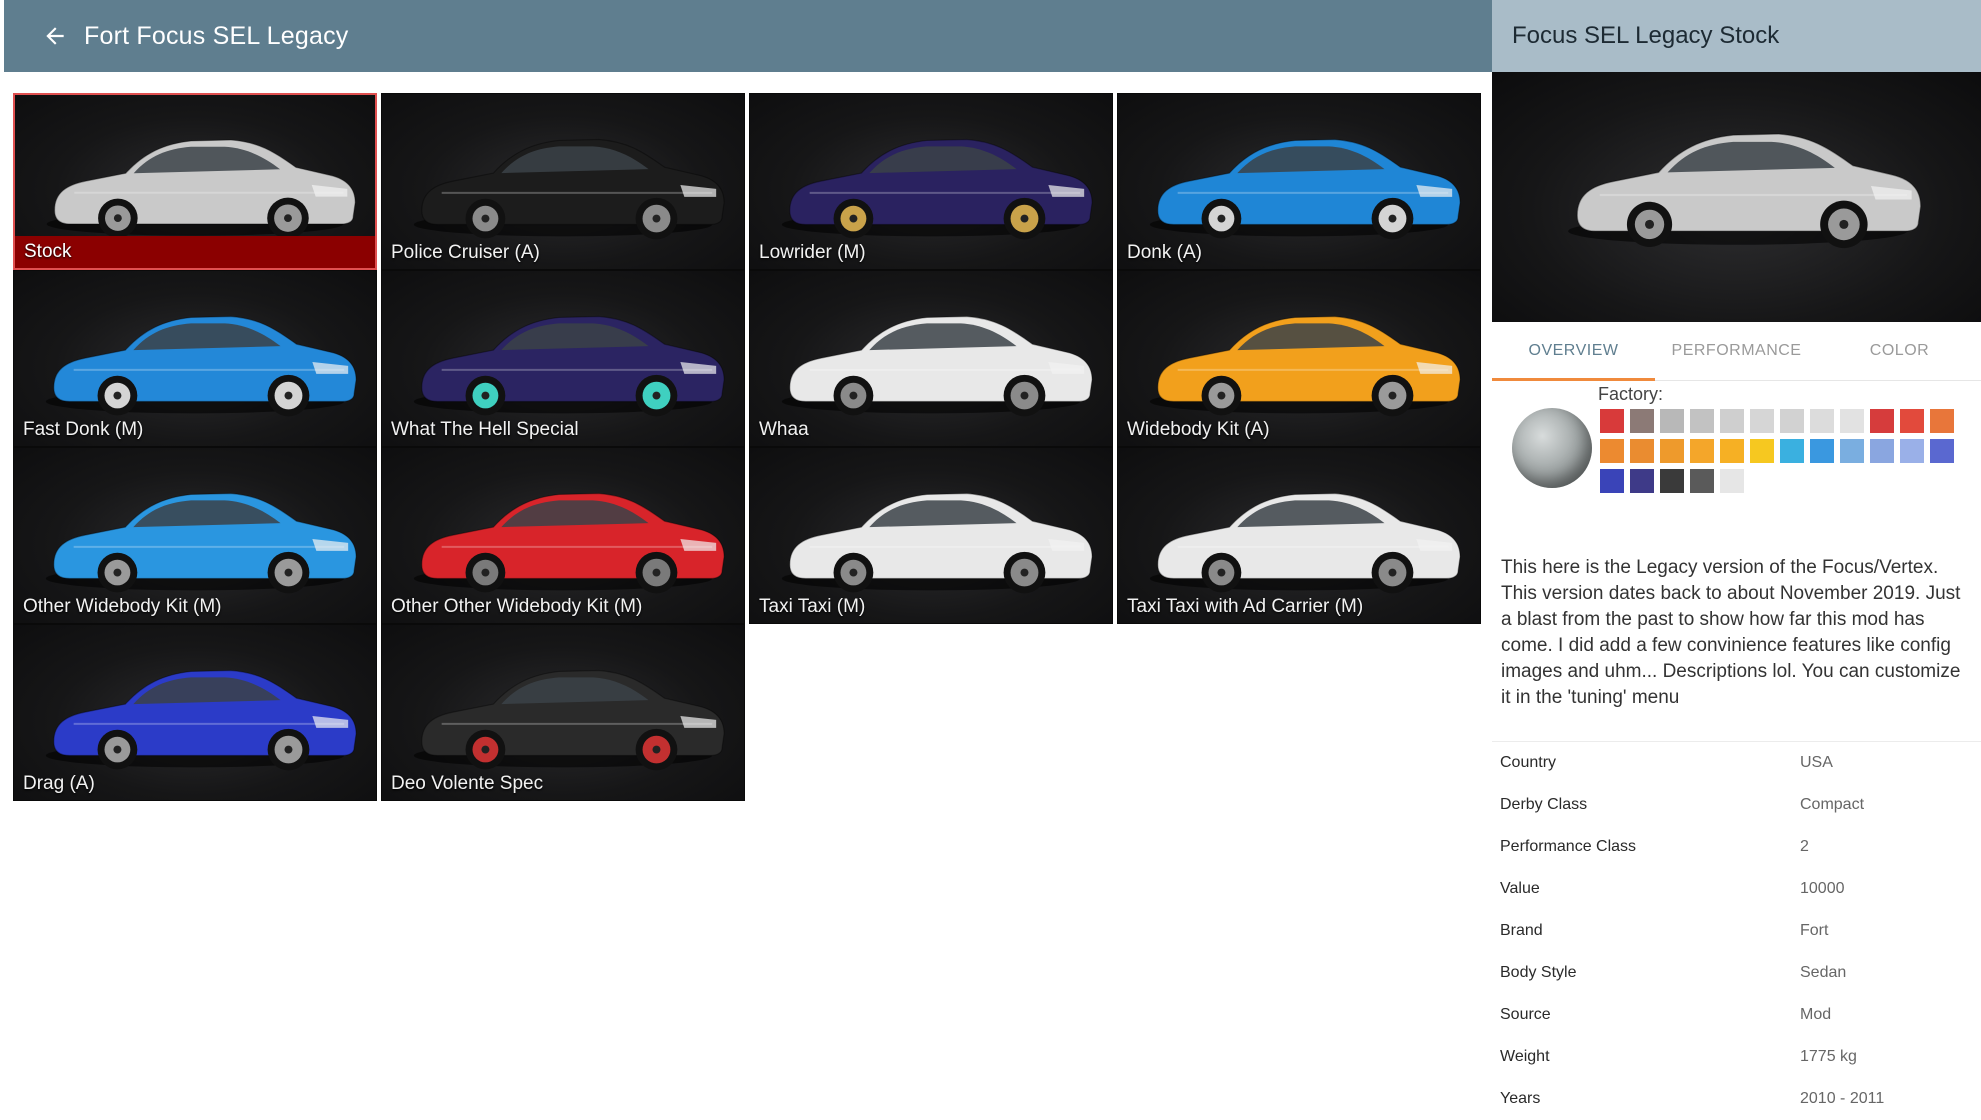  Describe the element at coordinates (931, 535) in the screenshot. I see `config-tile: Taxi Taxi (M)` at that location.